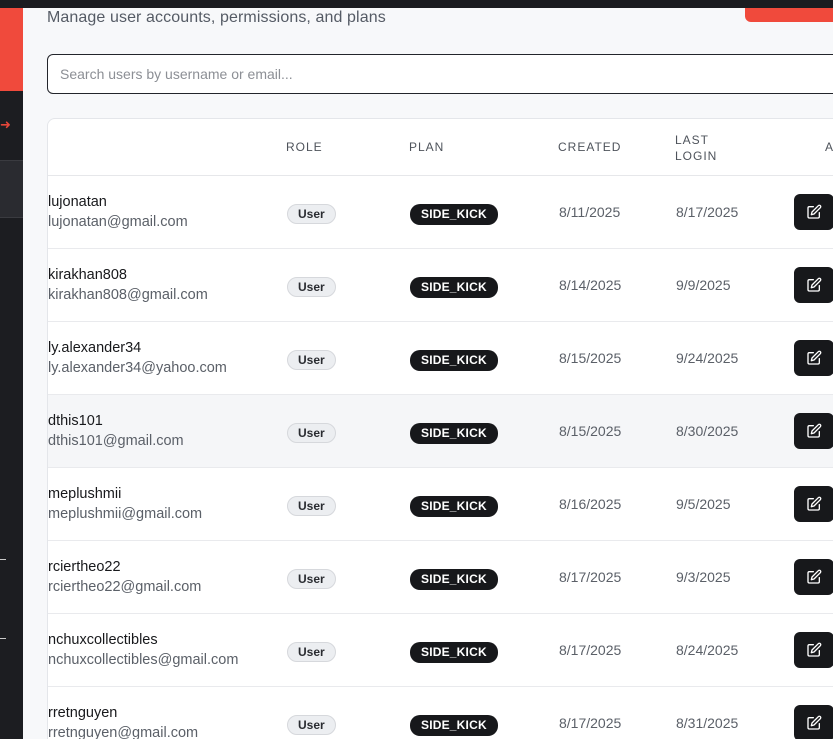 This screenshot has height=739, width=833. Describe the element at coordinates (440, 74) in the screenshot. I see `search-input` at that location.